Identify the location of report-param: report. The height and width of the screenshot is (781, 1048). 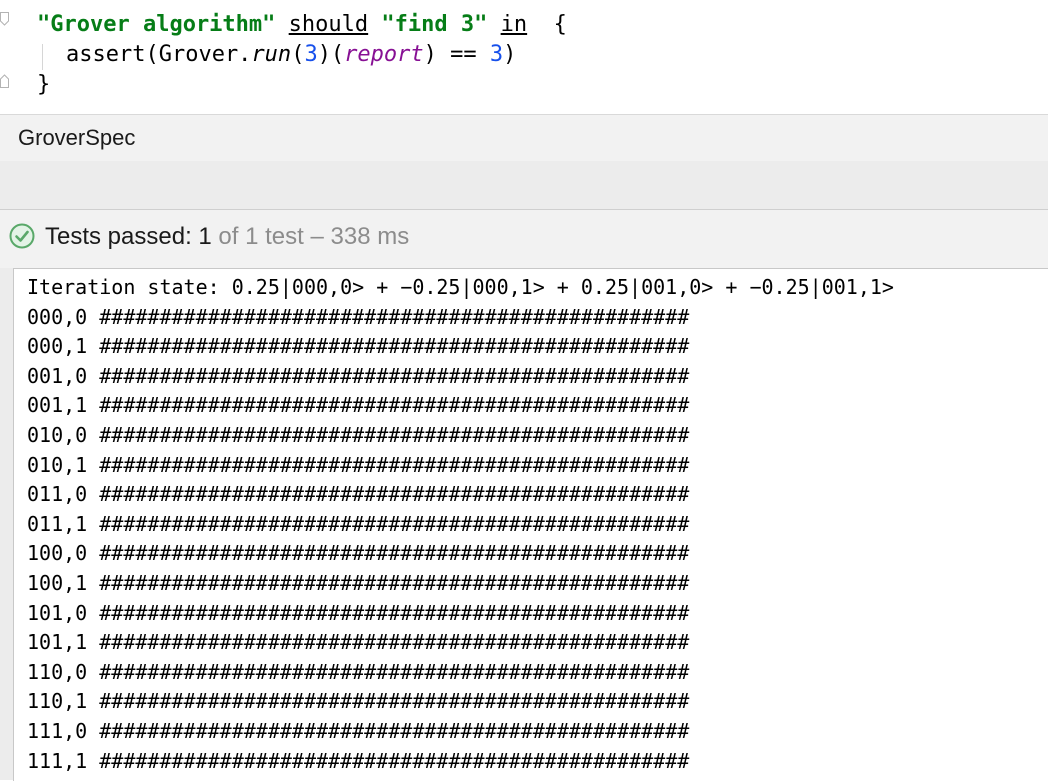
(384, 54).